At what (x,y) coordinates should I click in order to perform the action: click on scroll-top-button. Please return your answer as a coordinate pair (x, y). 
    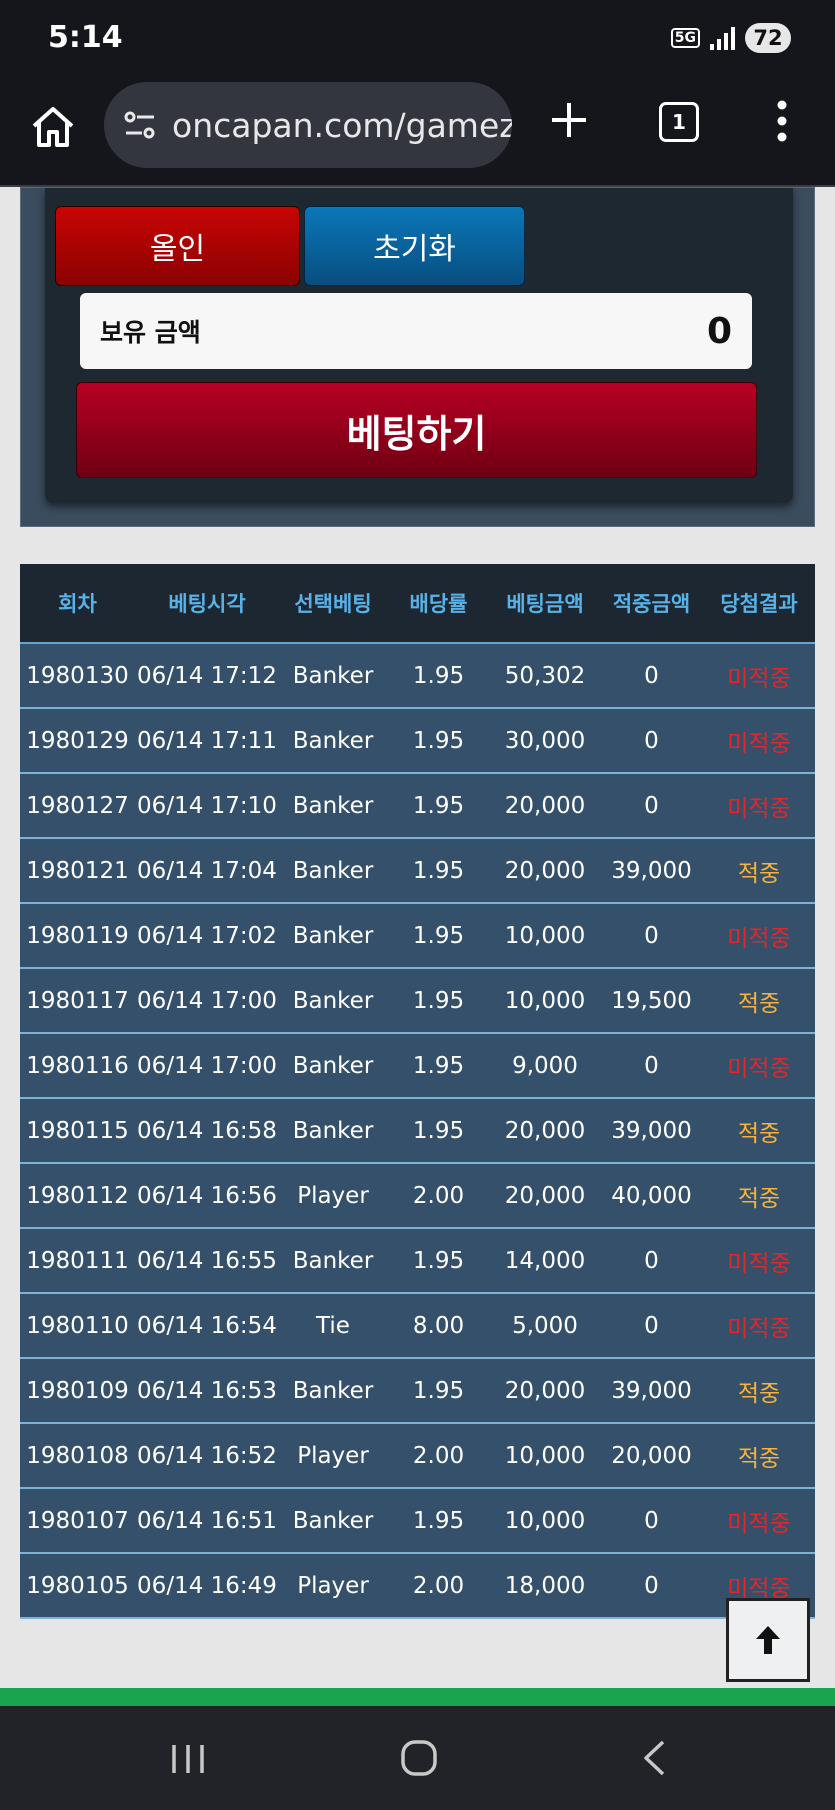
    Looking at the image, I should click on (768, 1640).